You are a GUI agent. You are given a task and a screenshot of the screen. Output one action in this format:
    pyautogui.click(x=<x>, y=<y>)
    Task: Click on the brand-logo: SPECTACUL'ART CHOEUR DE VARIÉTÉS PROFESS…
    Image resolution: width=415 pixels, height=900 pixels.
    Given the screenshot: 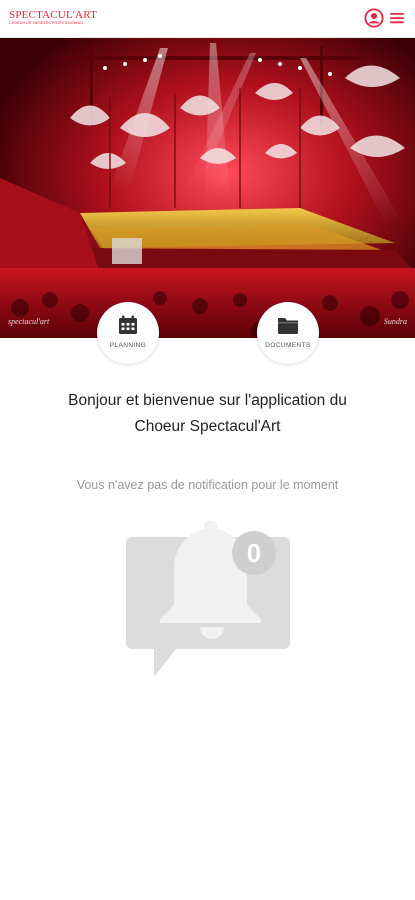 What is the action you would take?
    pyautogui.click(x=53, y=20)
    